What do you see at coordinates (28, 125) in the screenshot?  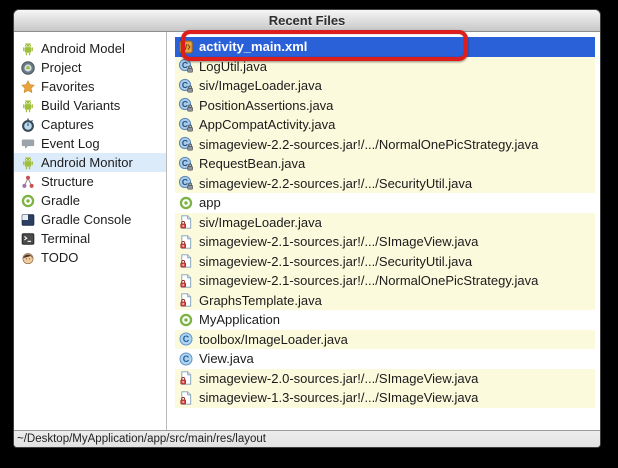 I see `stopwatch-icon` at bounding box center [28, 125].